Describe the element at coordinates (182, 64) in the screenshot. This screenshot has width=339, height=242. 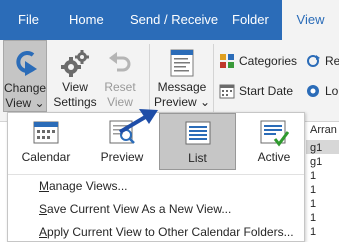
I see `message-preview-icon` at that location.